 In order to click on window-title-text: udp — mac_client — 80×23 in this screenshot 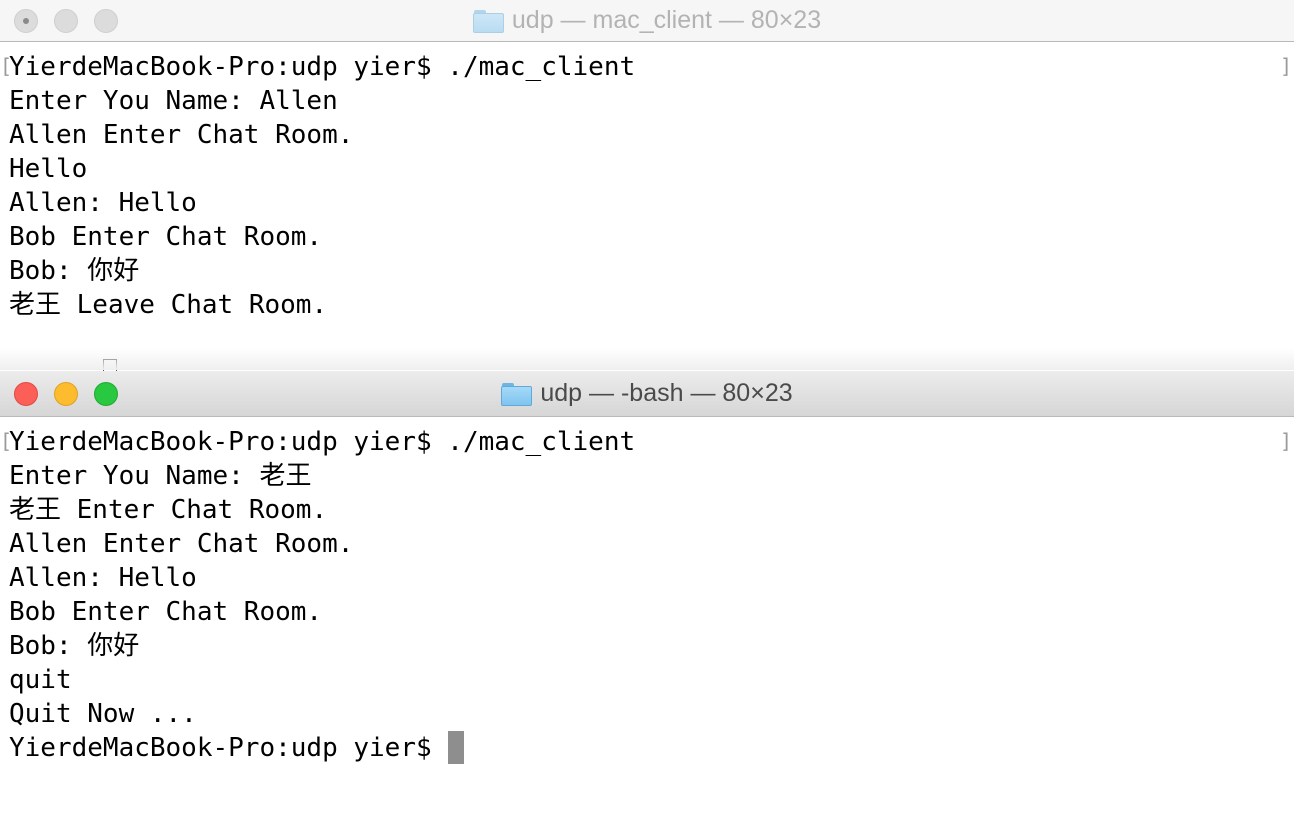, I will do `click(666, 20)`.